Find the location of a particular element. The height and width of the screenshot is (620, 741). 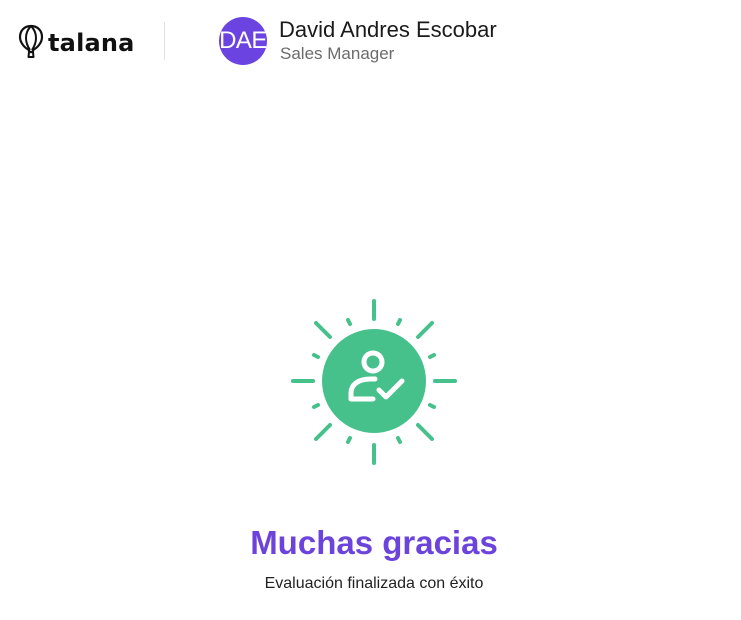

user-role: Sales Manager is located at coordinates (337, 53).